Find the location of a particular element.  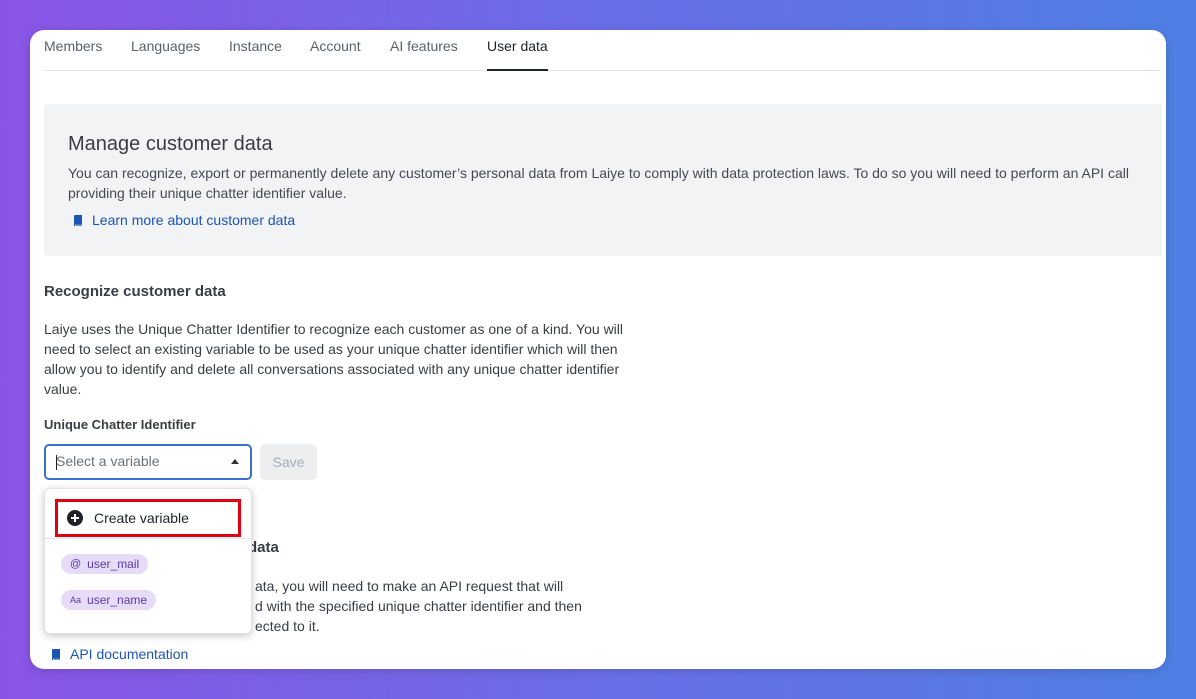

tab-ai-features: AI features is located at coordinates (424, 53).